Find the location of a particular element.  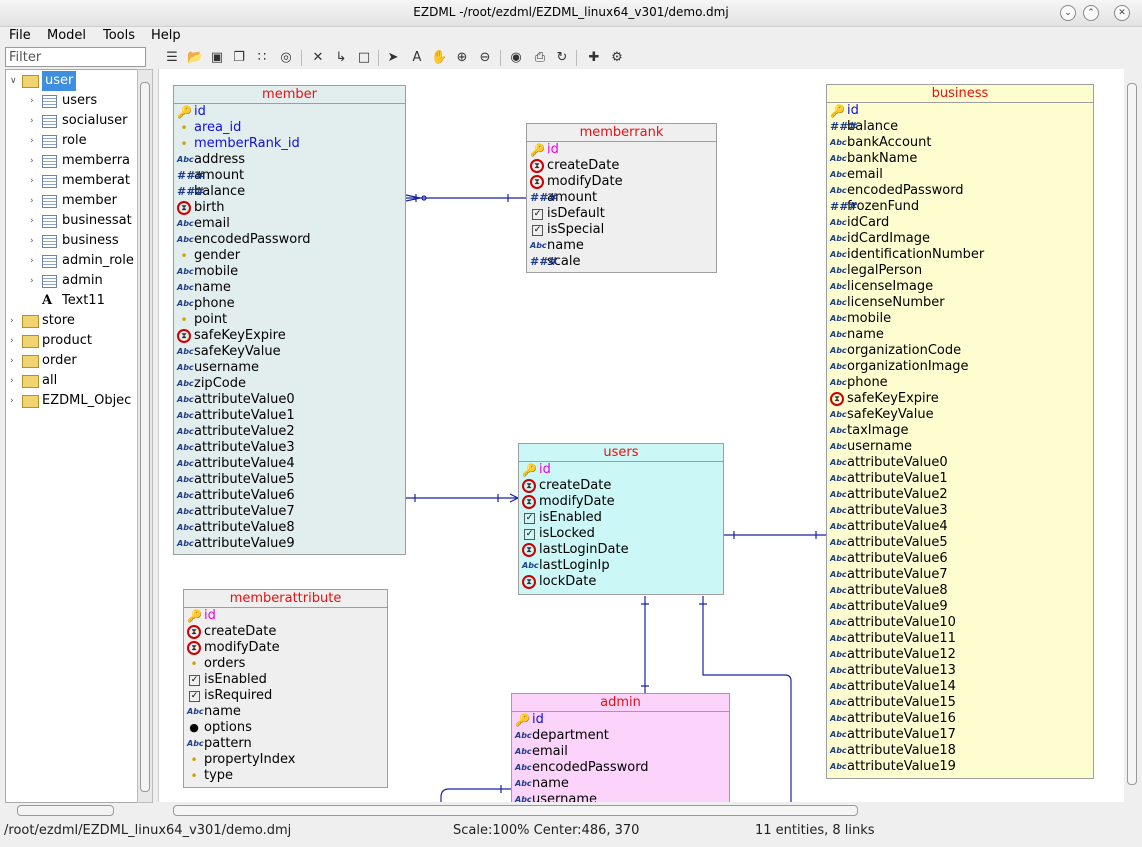

filter-input: Filter is located at coordinates (75, 57).